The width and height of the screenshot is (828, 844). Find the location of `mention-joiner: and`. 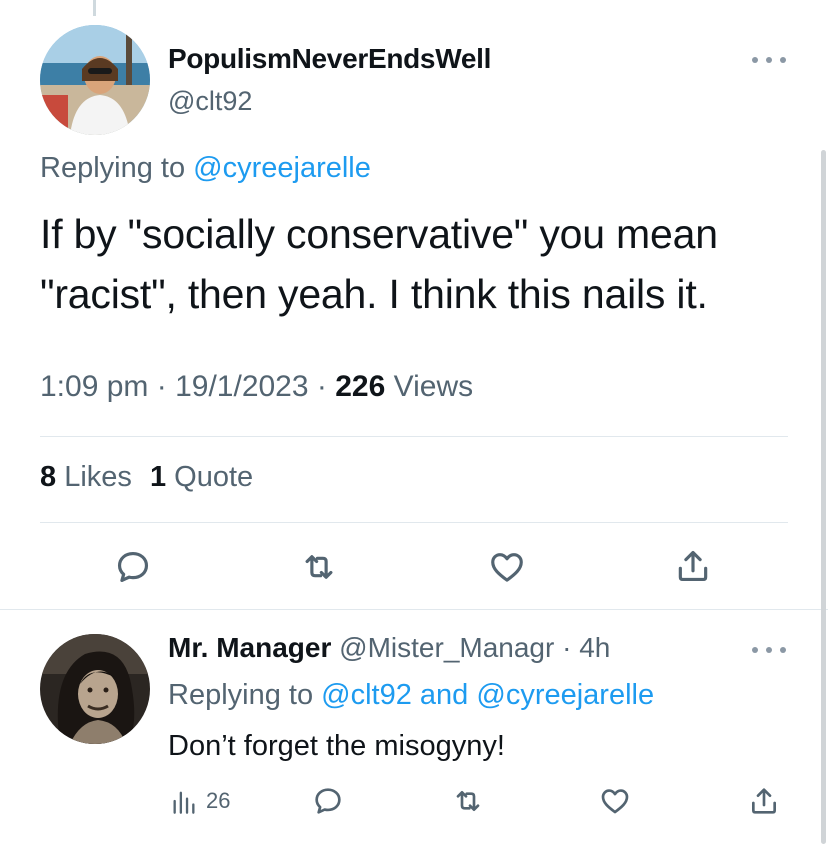

mention-joiner: and is located at coordinates (444, 695).